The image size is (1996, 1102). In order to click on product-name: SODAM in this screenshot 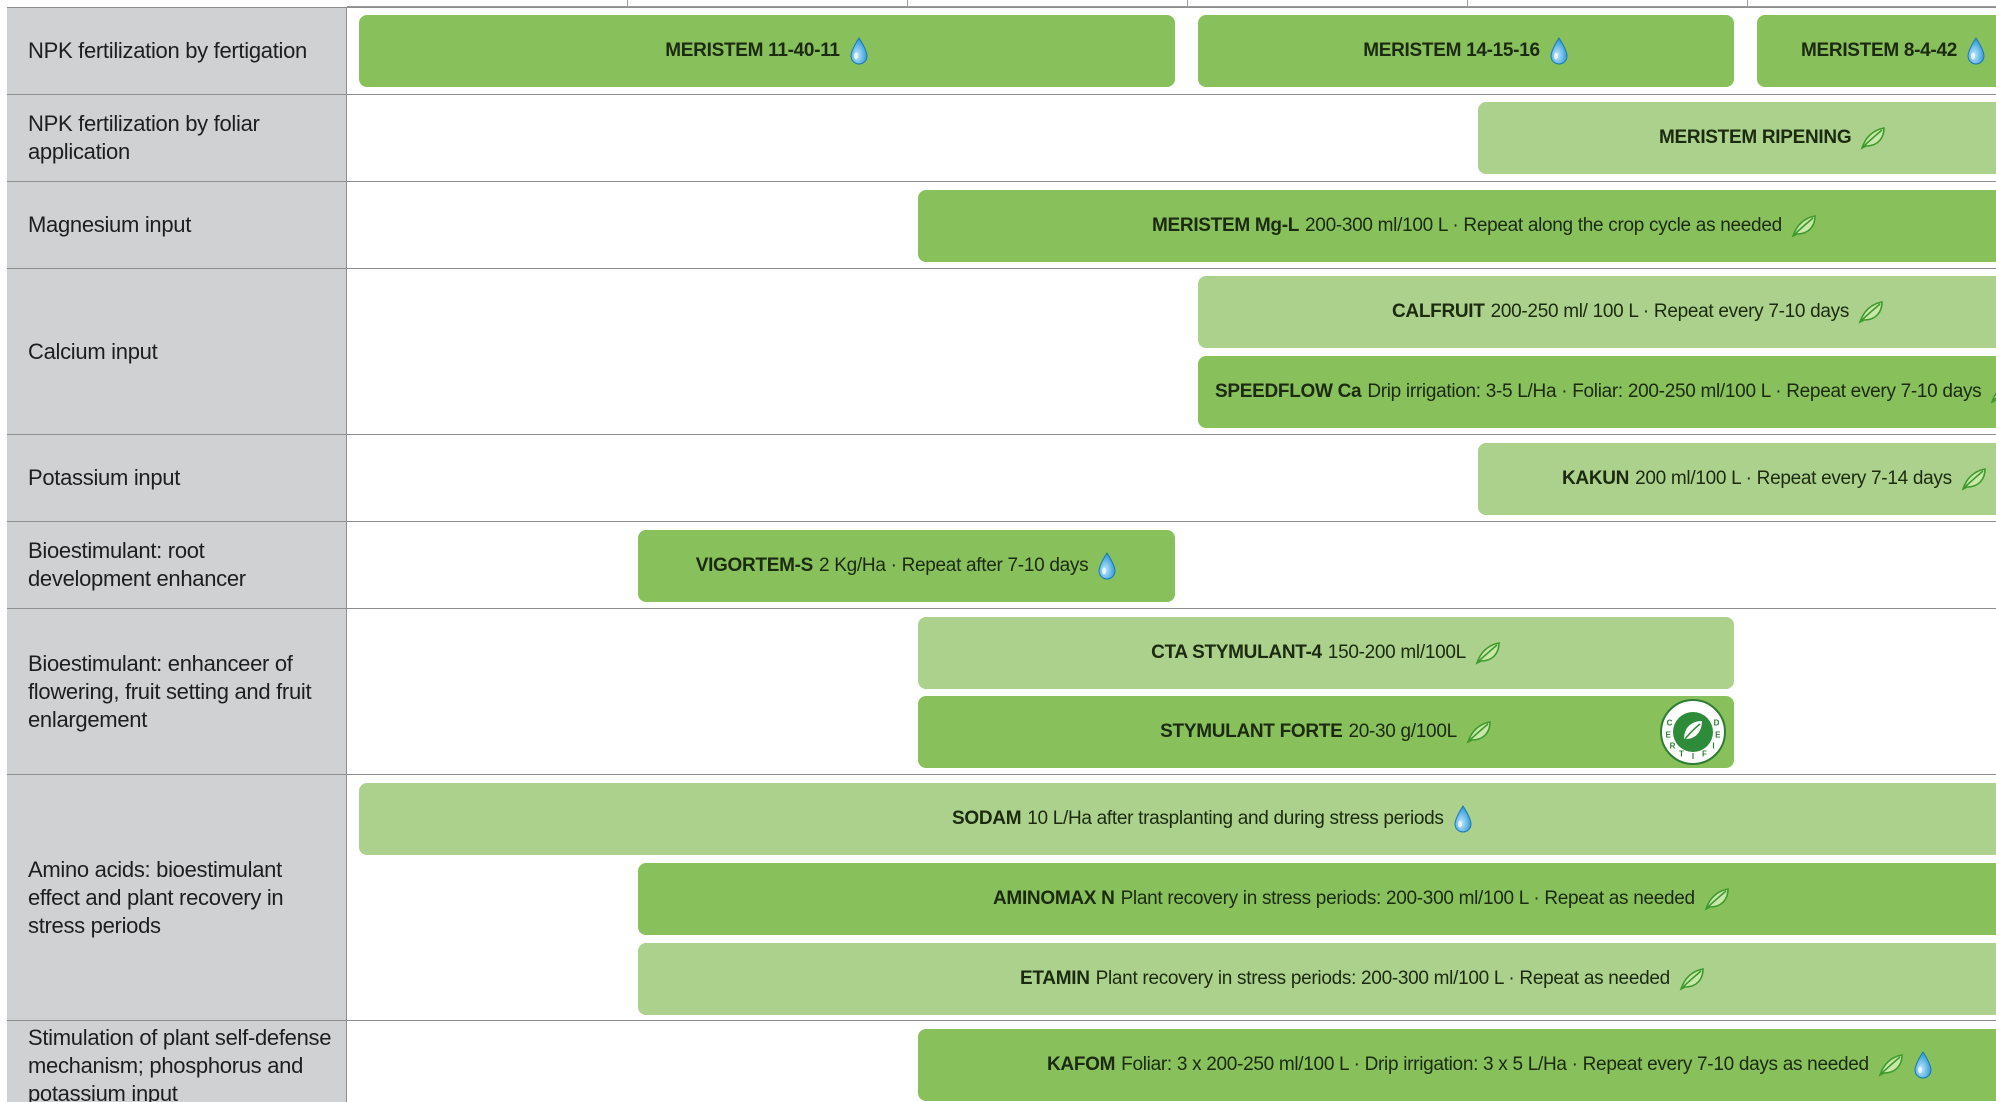, I will do `click(987, 818)`.